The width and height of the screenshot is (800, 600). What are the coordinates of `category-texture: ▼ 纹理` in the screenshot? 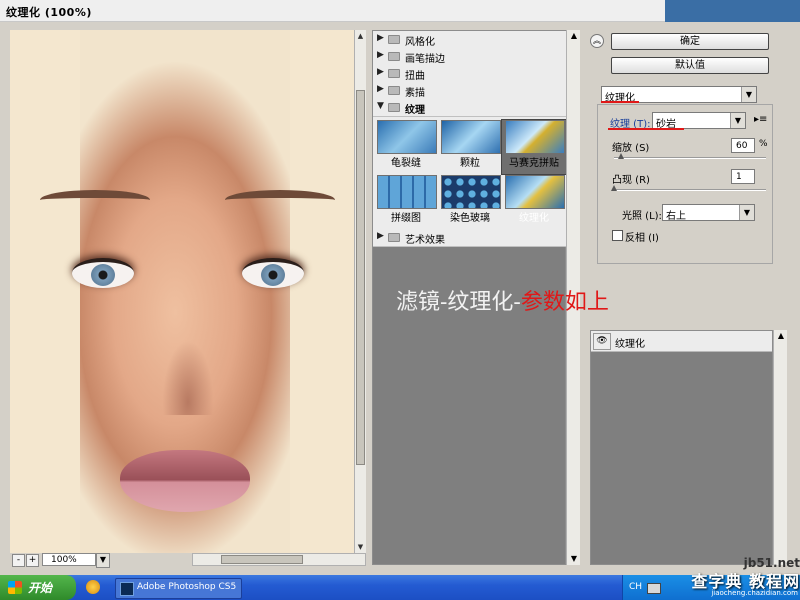 It's located at (470, 108).